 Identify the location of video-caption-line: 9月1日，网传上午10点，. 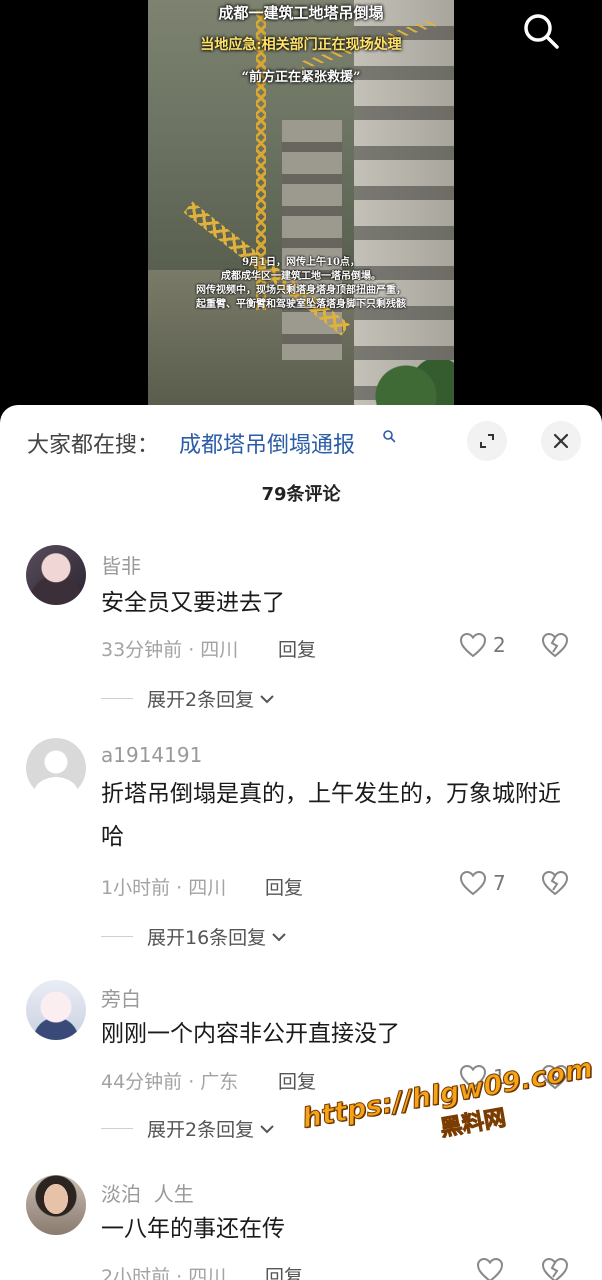
(301, 262).